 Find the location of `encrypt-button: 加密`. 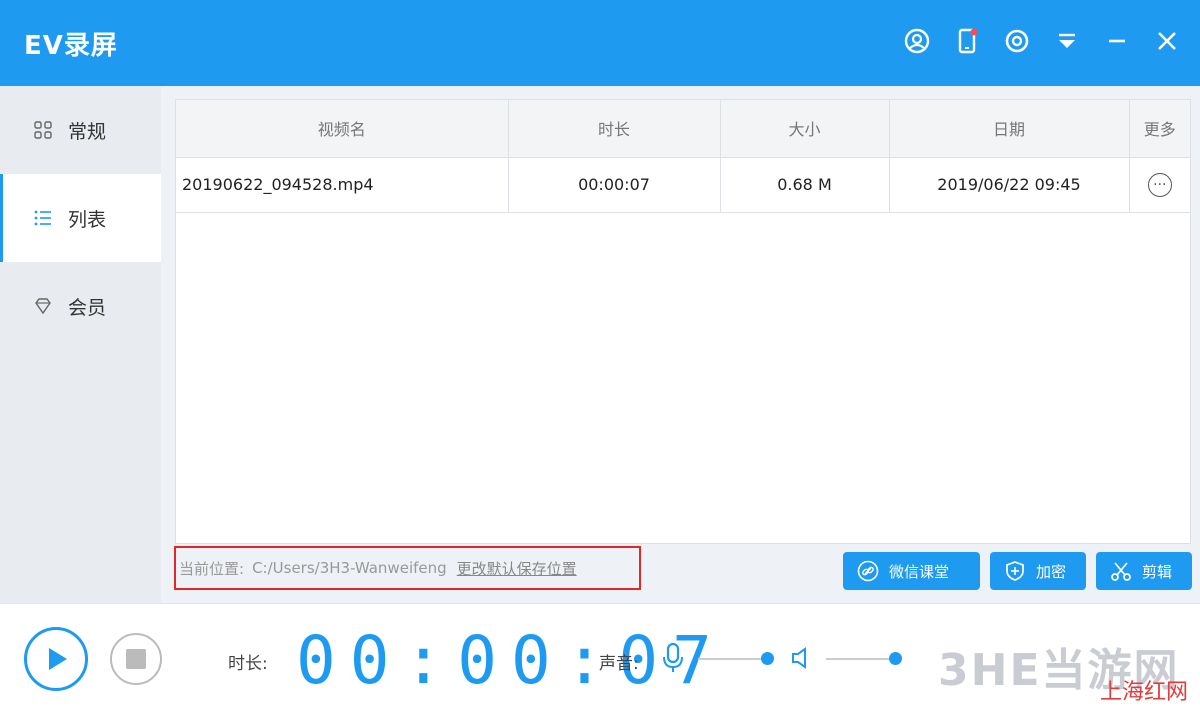

encrypt-button: 加密 is located at coordinates (1038, 571).